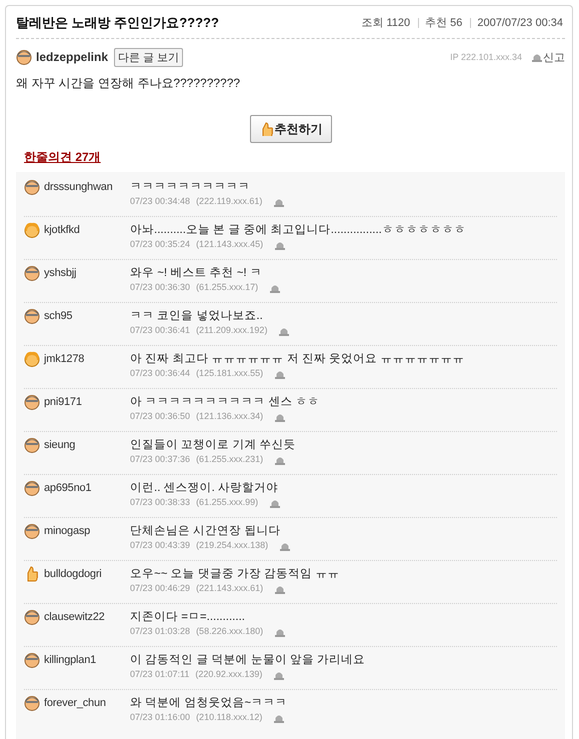 The image size is (579, 739). Describe the element at coordinates (160, 545) in the screenshot. I see `comment-time: 07/23 00:43:39` at that location.